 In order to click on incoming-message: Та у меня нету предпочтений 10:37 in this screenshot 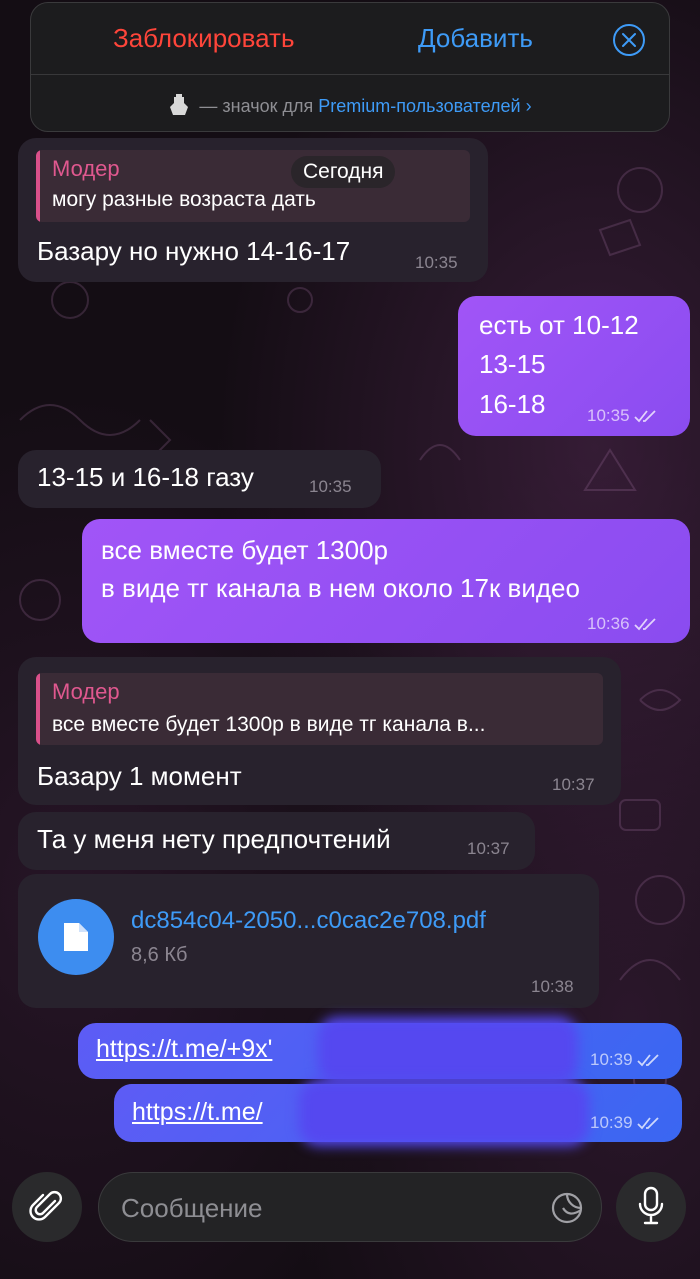, I will do `click(276, 841)`.